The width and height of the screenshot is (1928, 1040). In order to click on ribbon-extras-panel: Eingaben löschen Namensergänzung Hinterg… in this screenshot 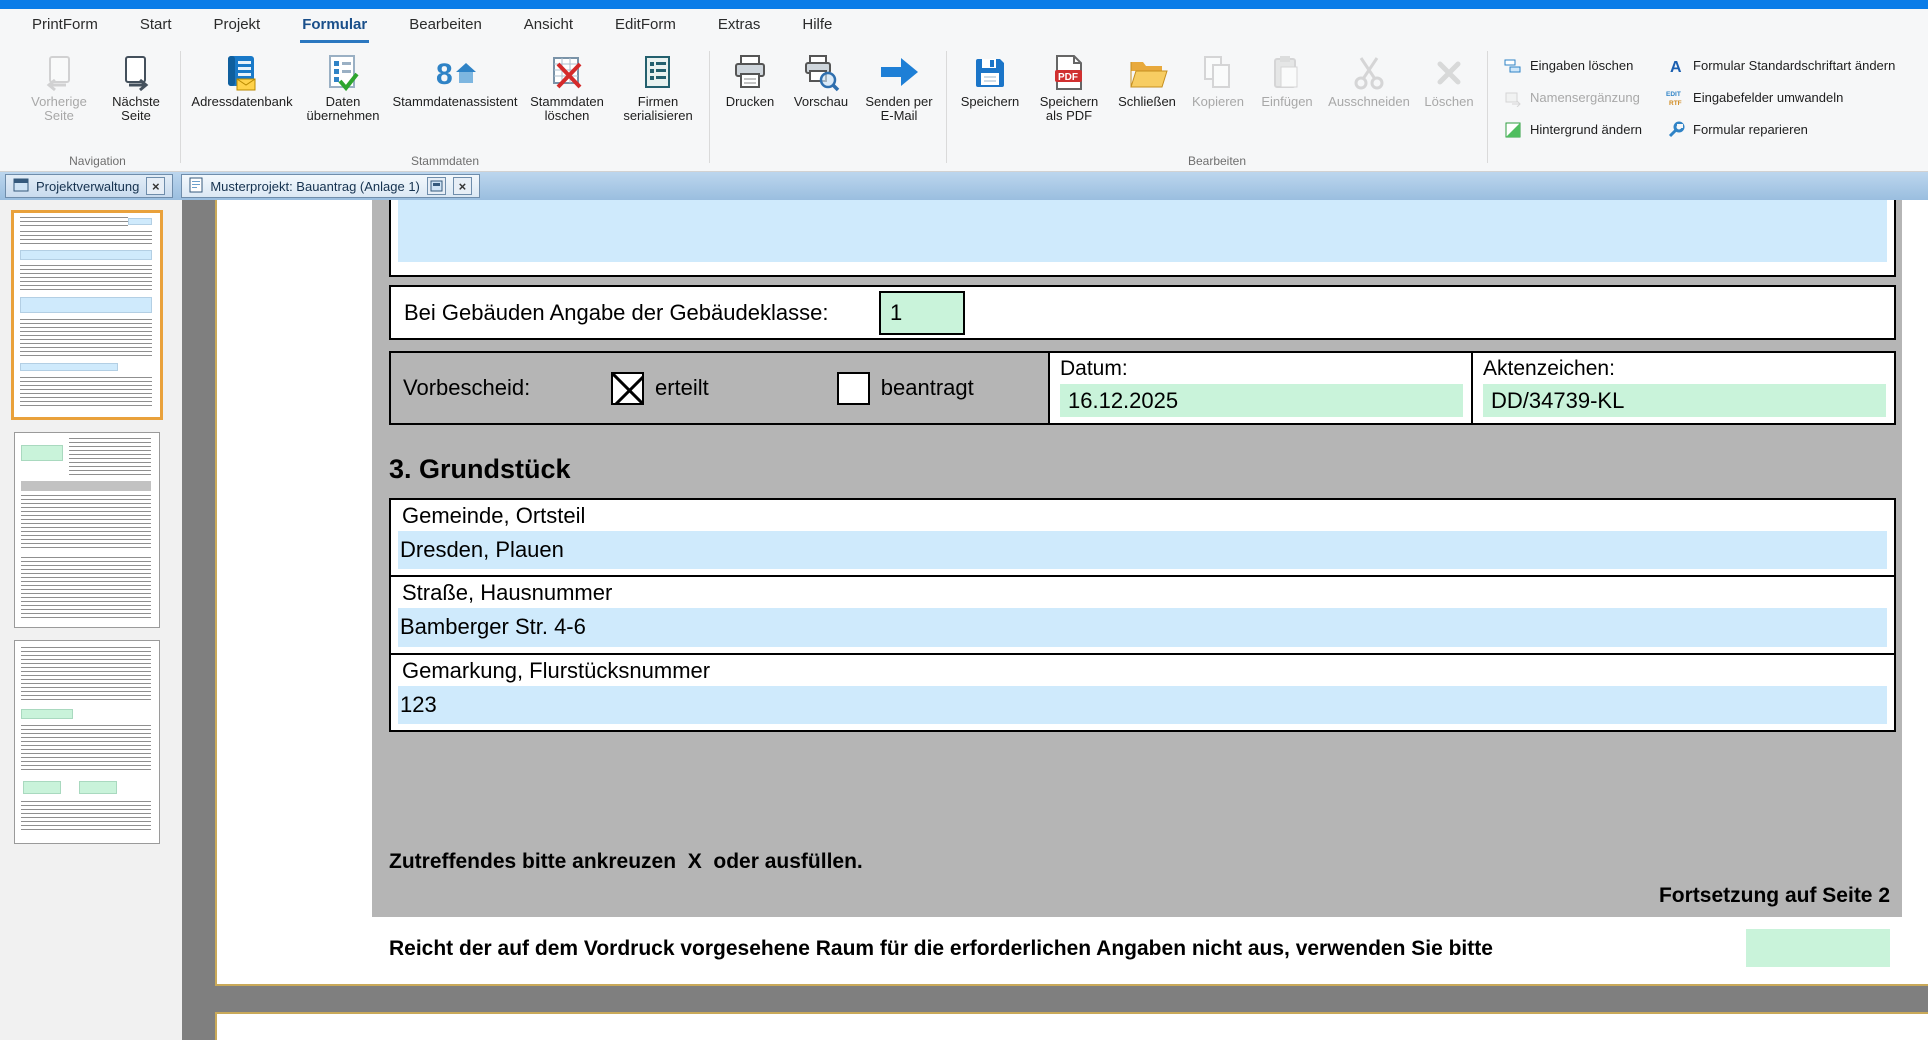, I will do `click(1692, 107)`.